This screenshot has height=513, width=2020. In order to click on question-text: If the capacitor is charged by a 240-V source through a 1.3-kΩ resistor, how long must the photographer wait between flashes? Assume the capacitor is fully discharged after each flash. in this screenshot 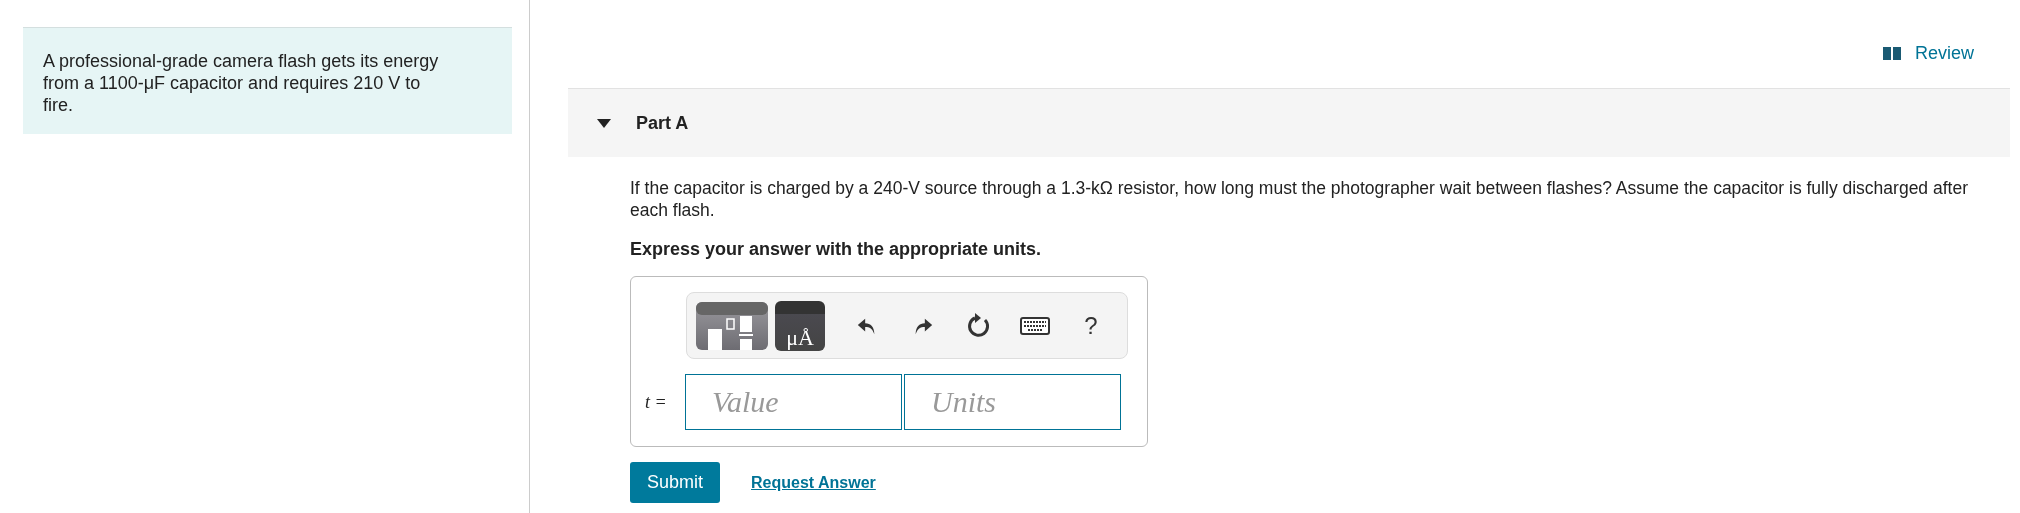, I will do `click(1299, 199)`.